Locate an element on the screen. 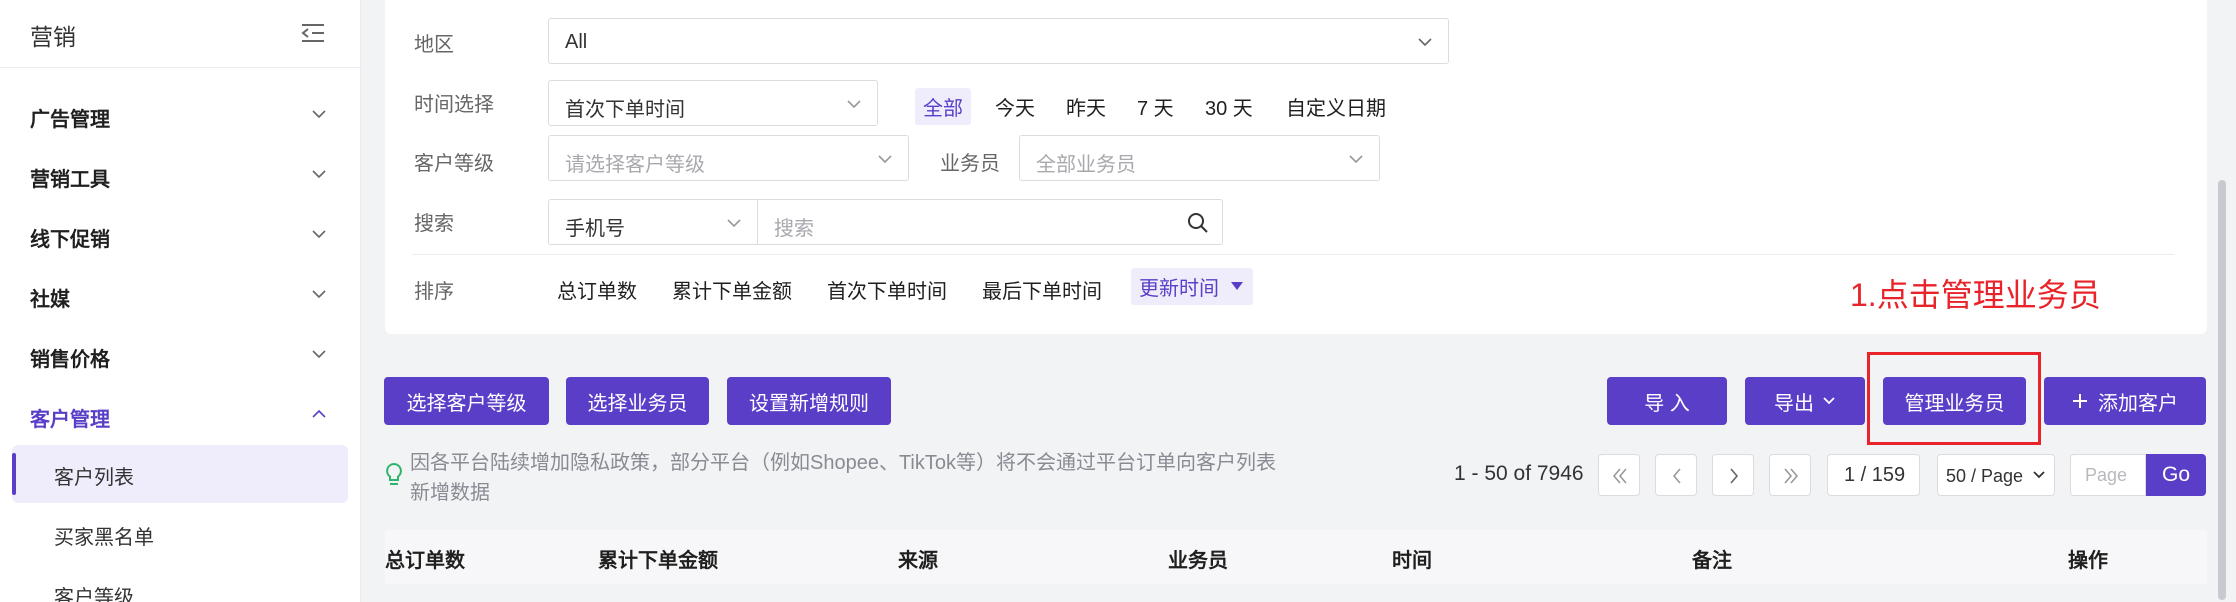 The width and height of the screenshot is (2236, 602). filter-divider is located at coordinates (1293, 254).